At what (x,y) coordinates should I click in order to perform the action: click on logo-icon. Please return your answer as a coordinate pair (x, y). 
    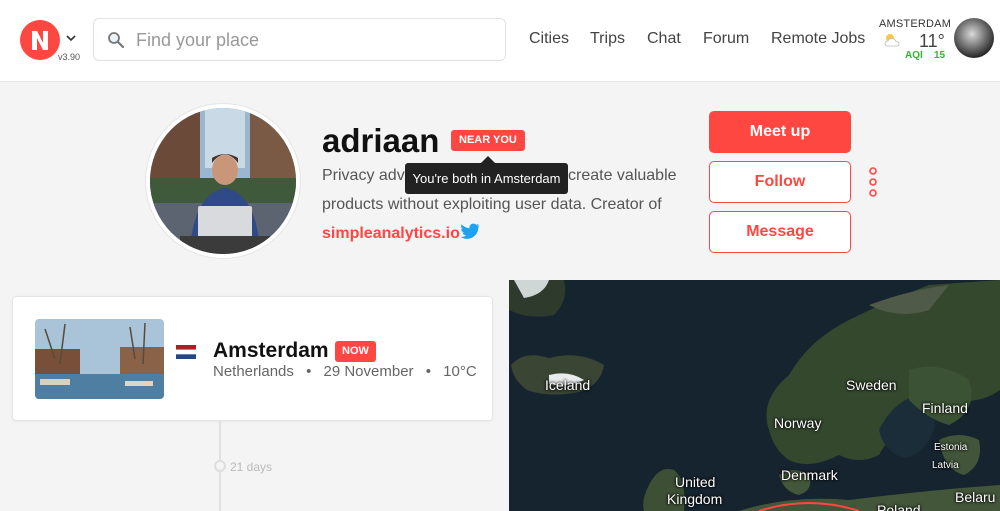
    Looking at the image, I should click on (40, 40).